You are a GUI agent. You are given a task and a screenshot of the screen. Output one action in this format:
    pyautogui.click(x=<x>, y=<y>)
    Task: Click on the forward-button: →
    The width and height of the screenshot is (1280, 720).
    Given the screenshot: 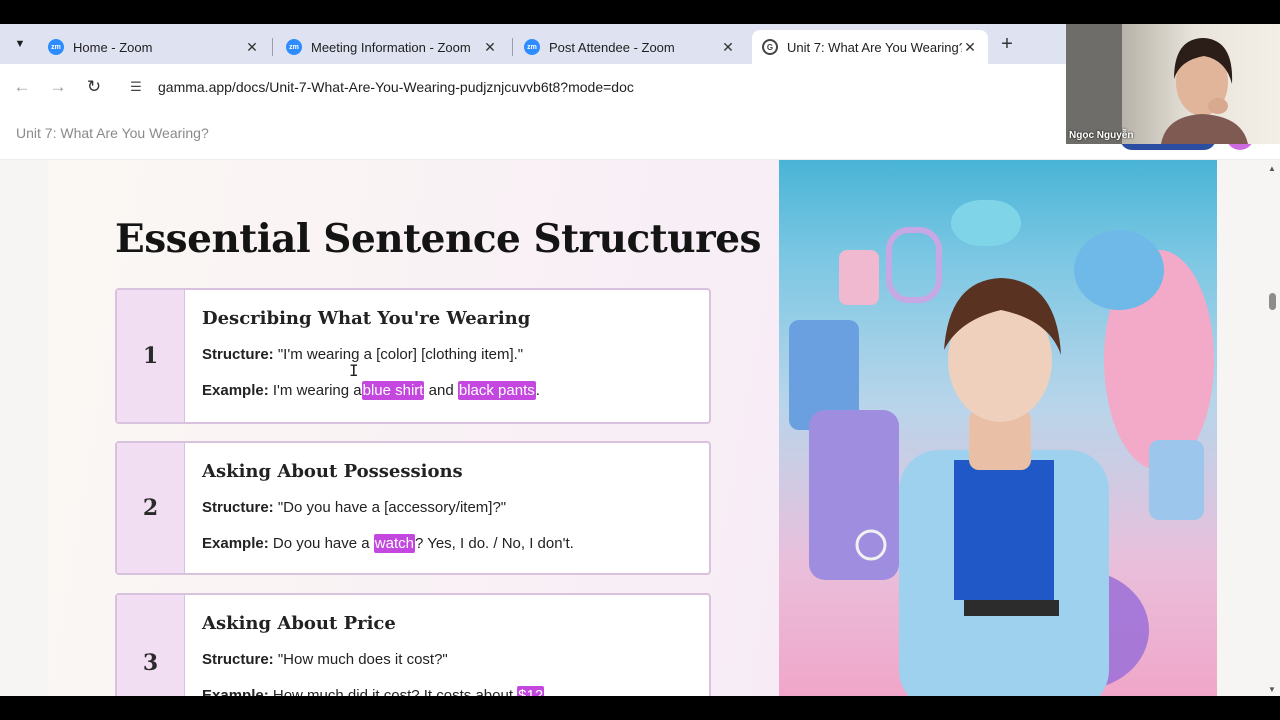 What is the action you would take?
    pyautogui.click(x=58, y=87)
    